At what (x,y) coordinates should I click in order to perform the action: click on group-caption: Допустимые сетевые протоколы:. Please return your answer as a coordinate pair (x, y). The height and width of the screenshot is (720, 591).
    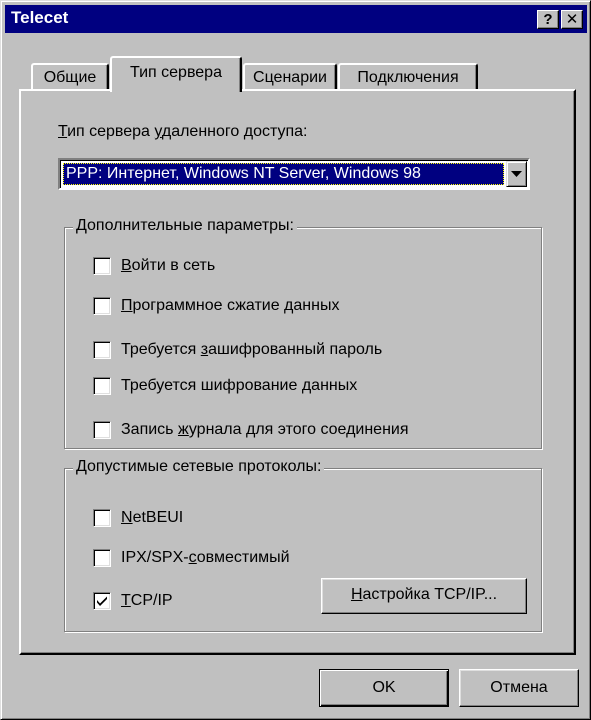
    Looking at the image, I should click on (199, 467).